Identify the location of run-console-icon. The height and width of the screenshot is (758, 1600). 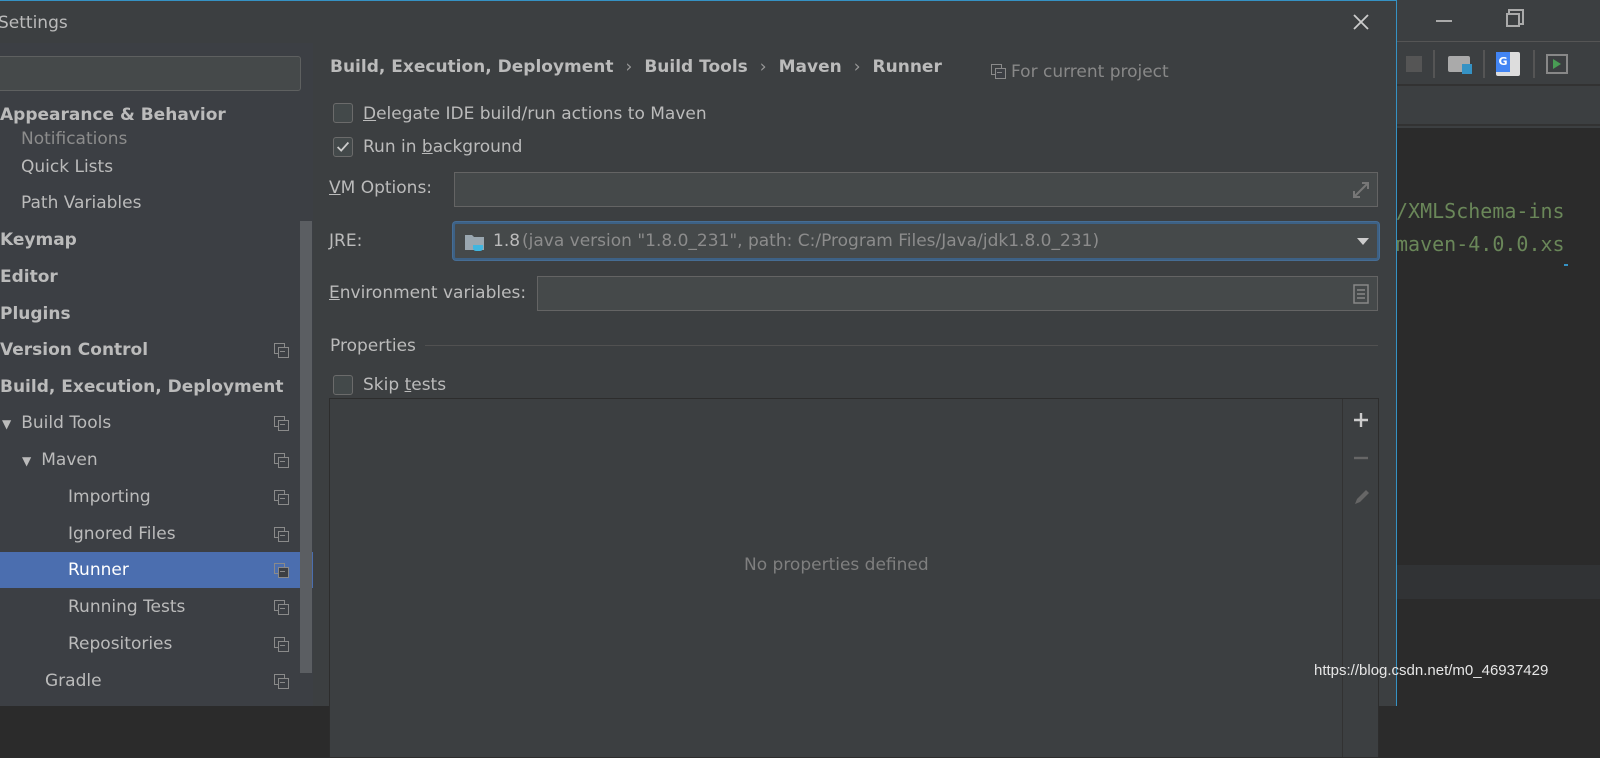
(1557, 64).